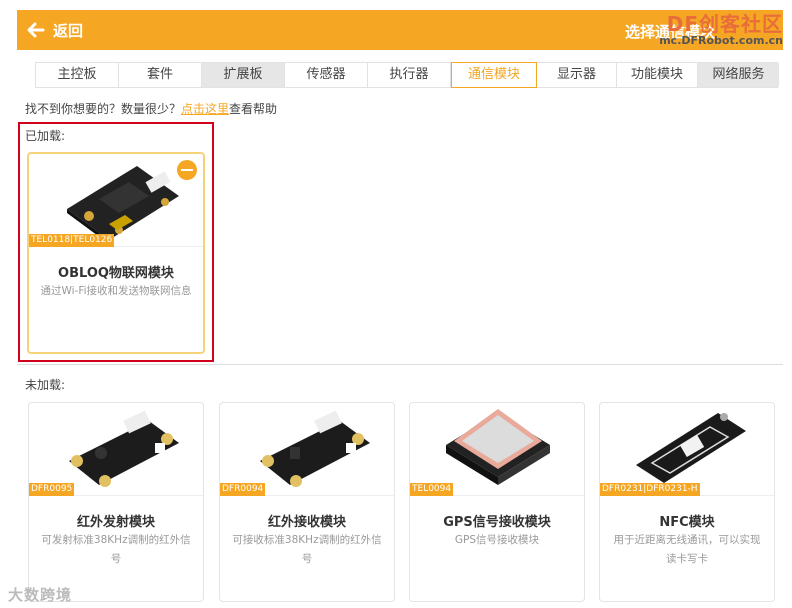 This screenshot has height=608, width=792. What do you see at coordinates (45, 385) in the screenshot?
I see `unloaded-section-label: 未加载:` at bounding box center [45, 385].